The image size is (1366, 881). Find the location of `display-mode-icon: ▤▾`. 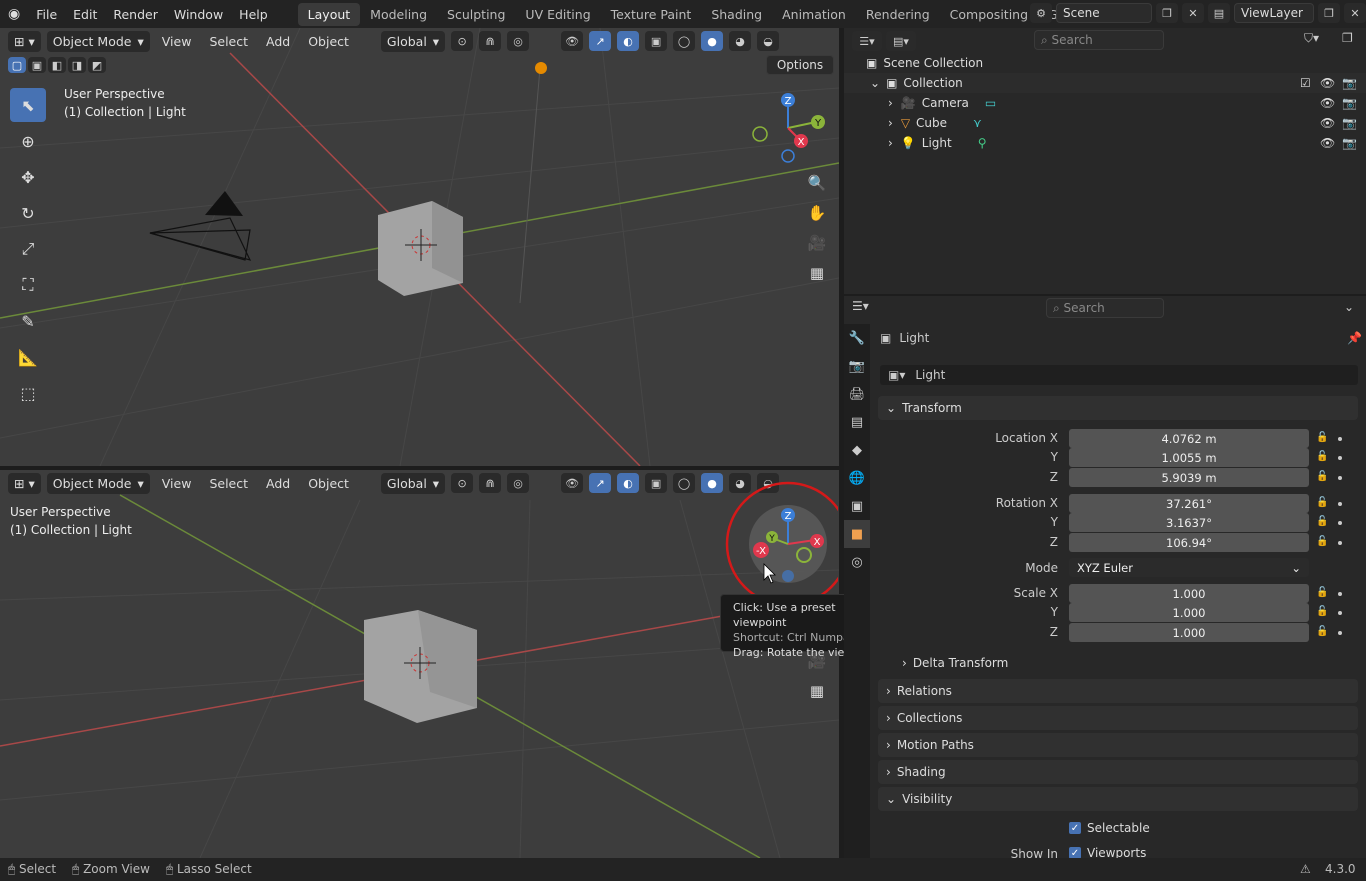

display-mode-icon: ▤▾ is located at coordinates (901, 41).